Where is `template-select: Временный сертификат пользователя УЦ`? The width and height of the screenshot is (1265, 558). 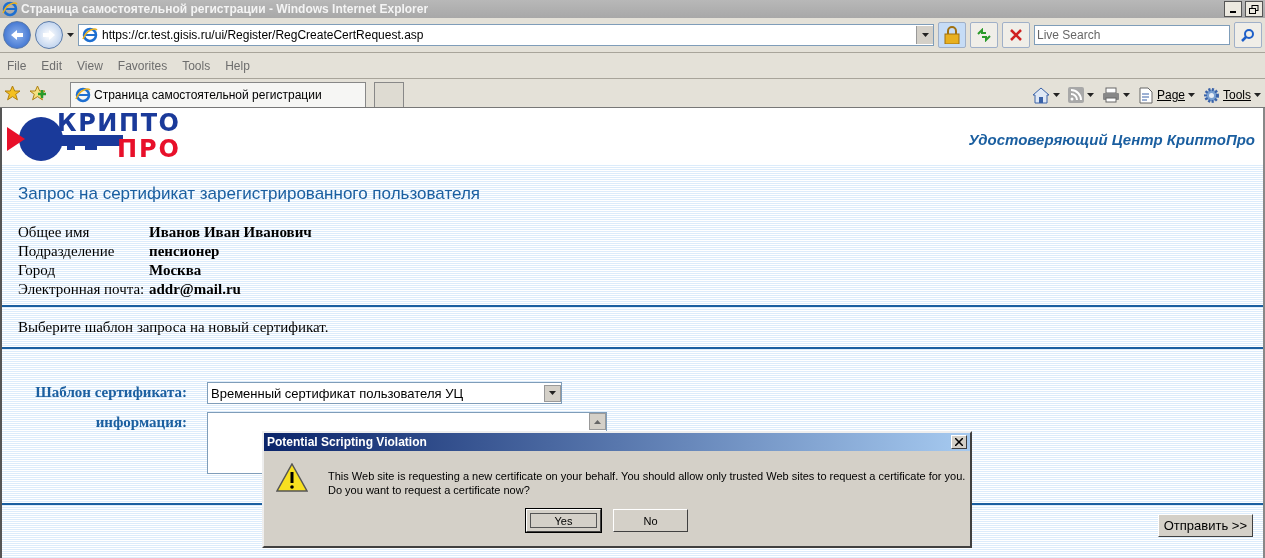
template-select: Временный сертификат пользователя УЦ is located at coordinates (384, 393).